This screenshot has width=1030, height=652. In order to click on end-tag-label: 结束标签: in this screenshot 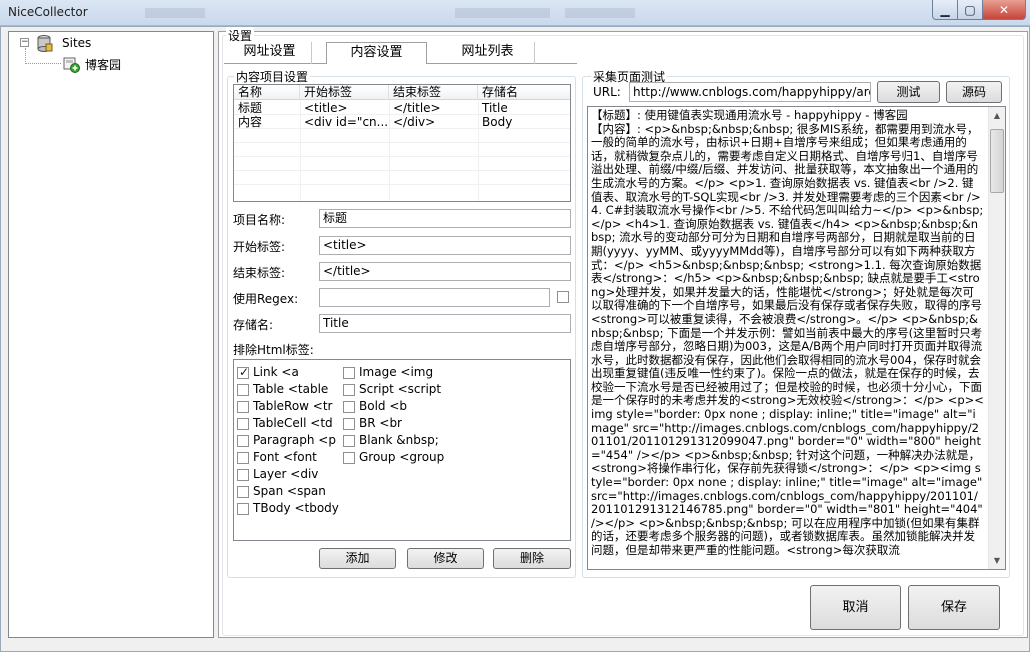, I will do `click(259, 273)`.